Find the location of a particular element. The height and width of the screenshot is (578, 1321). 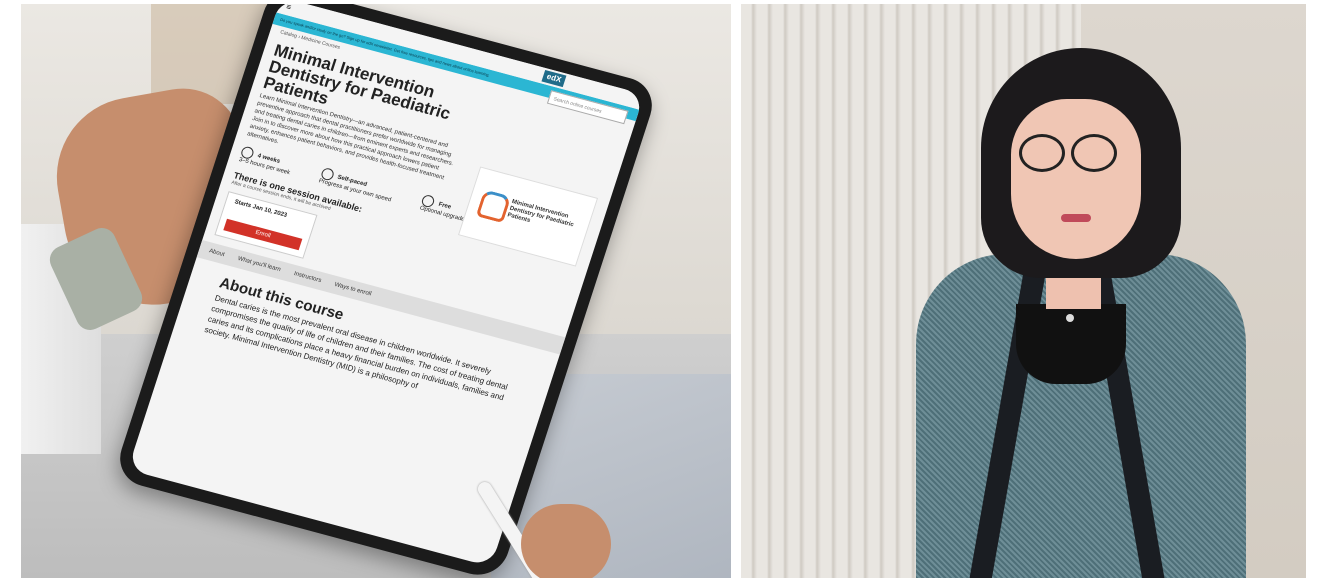

menu-icon: ≡ is located at coordinates (288, 8).